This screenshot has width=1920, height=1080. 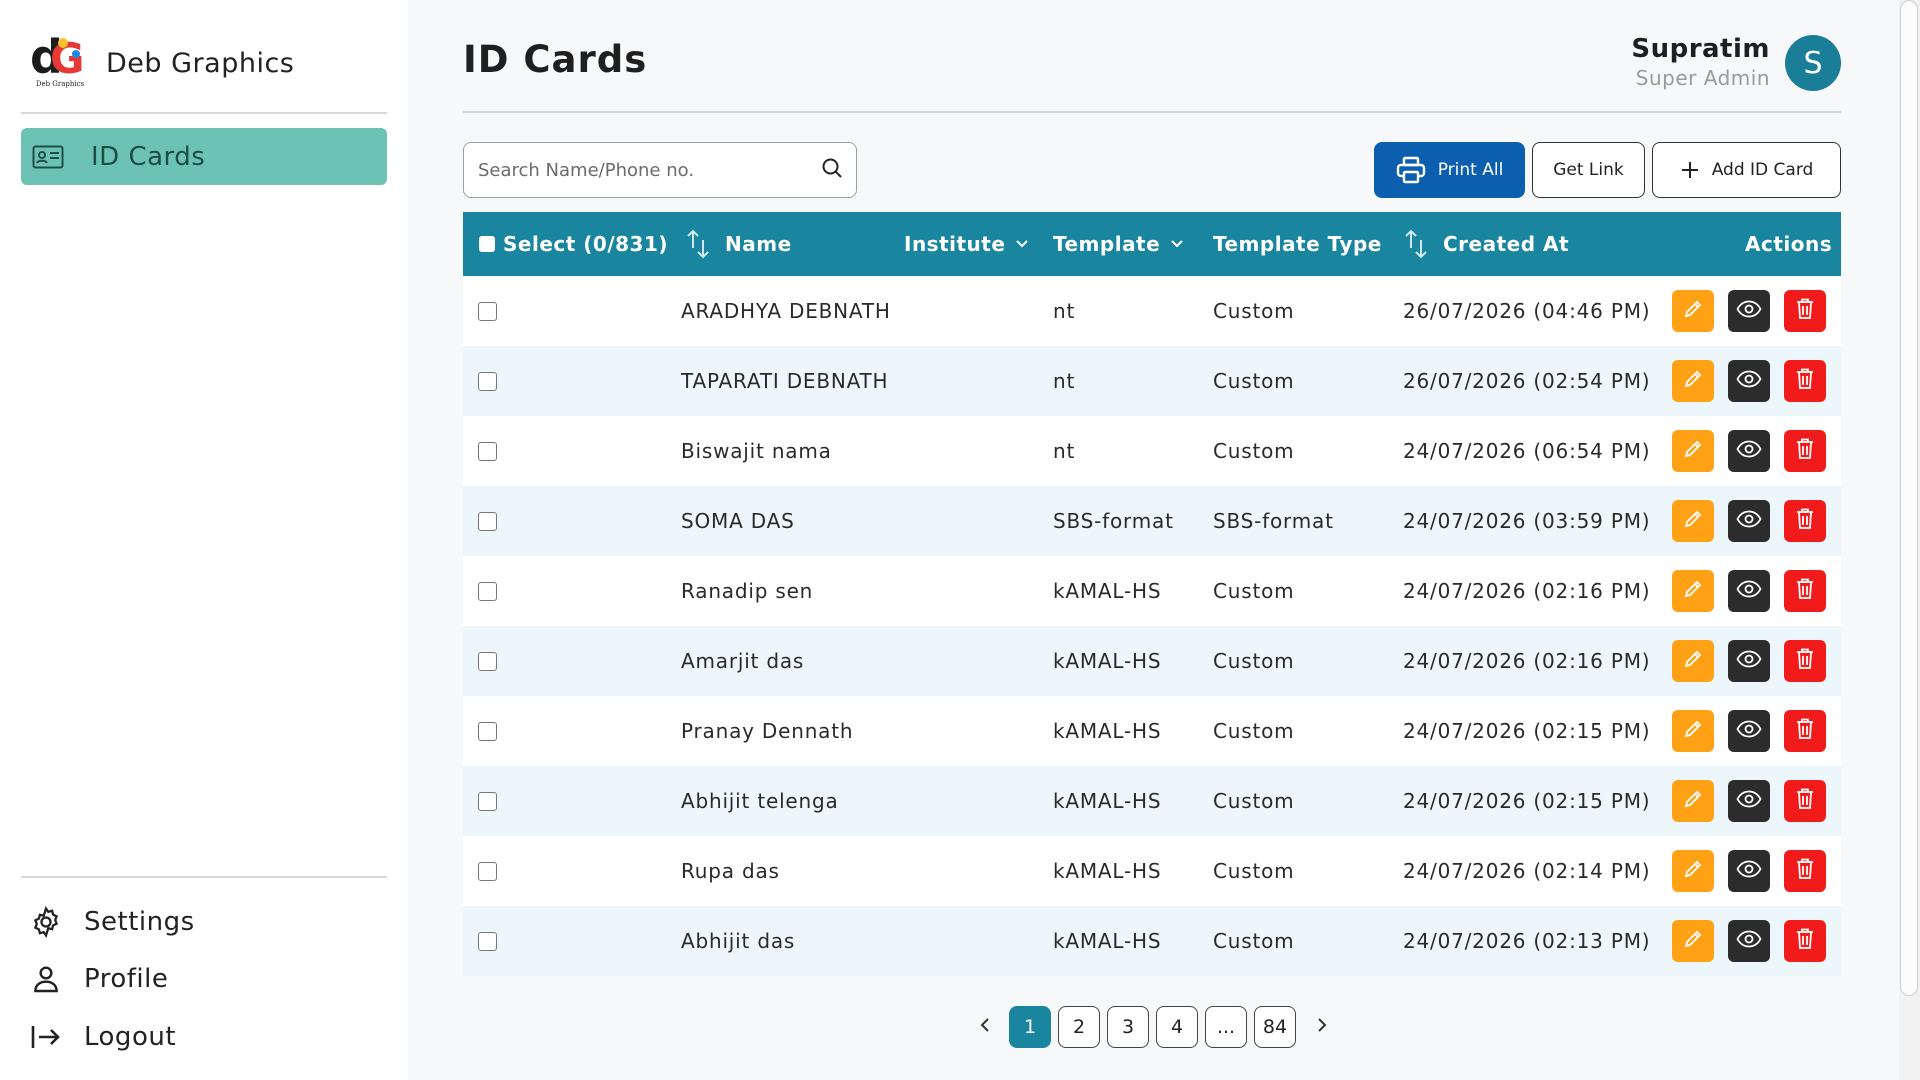 I want to click on sidebar-item-profile: Profile, so click(x=97, y=979).